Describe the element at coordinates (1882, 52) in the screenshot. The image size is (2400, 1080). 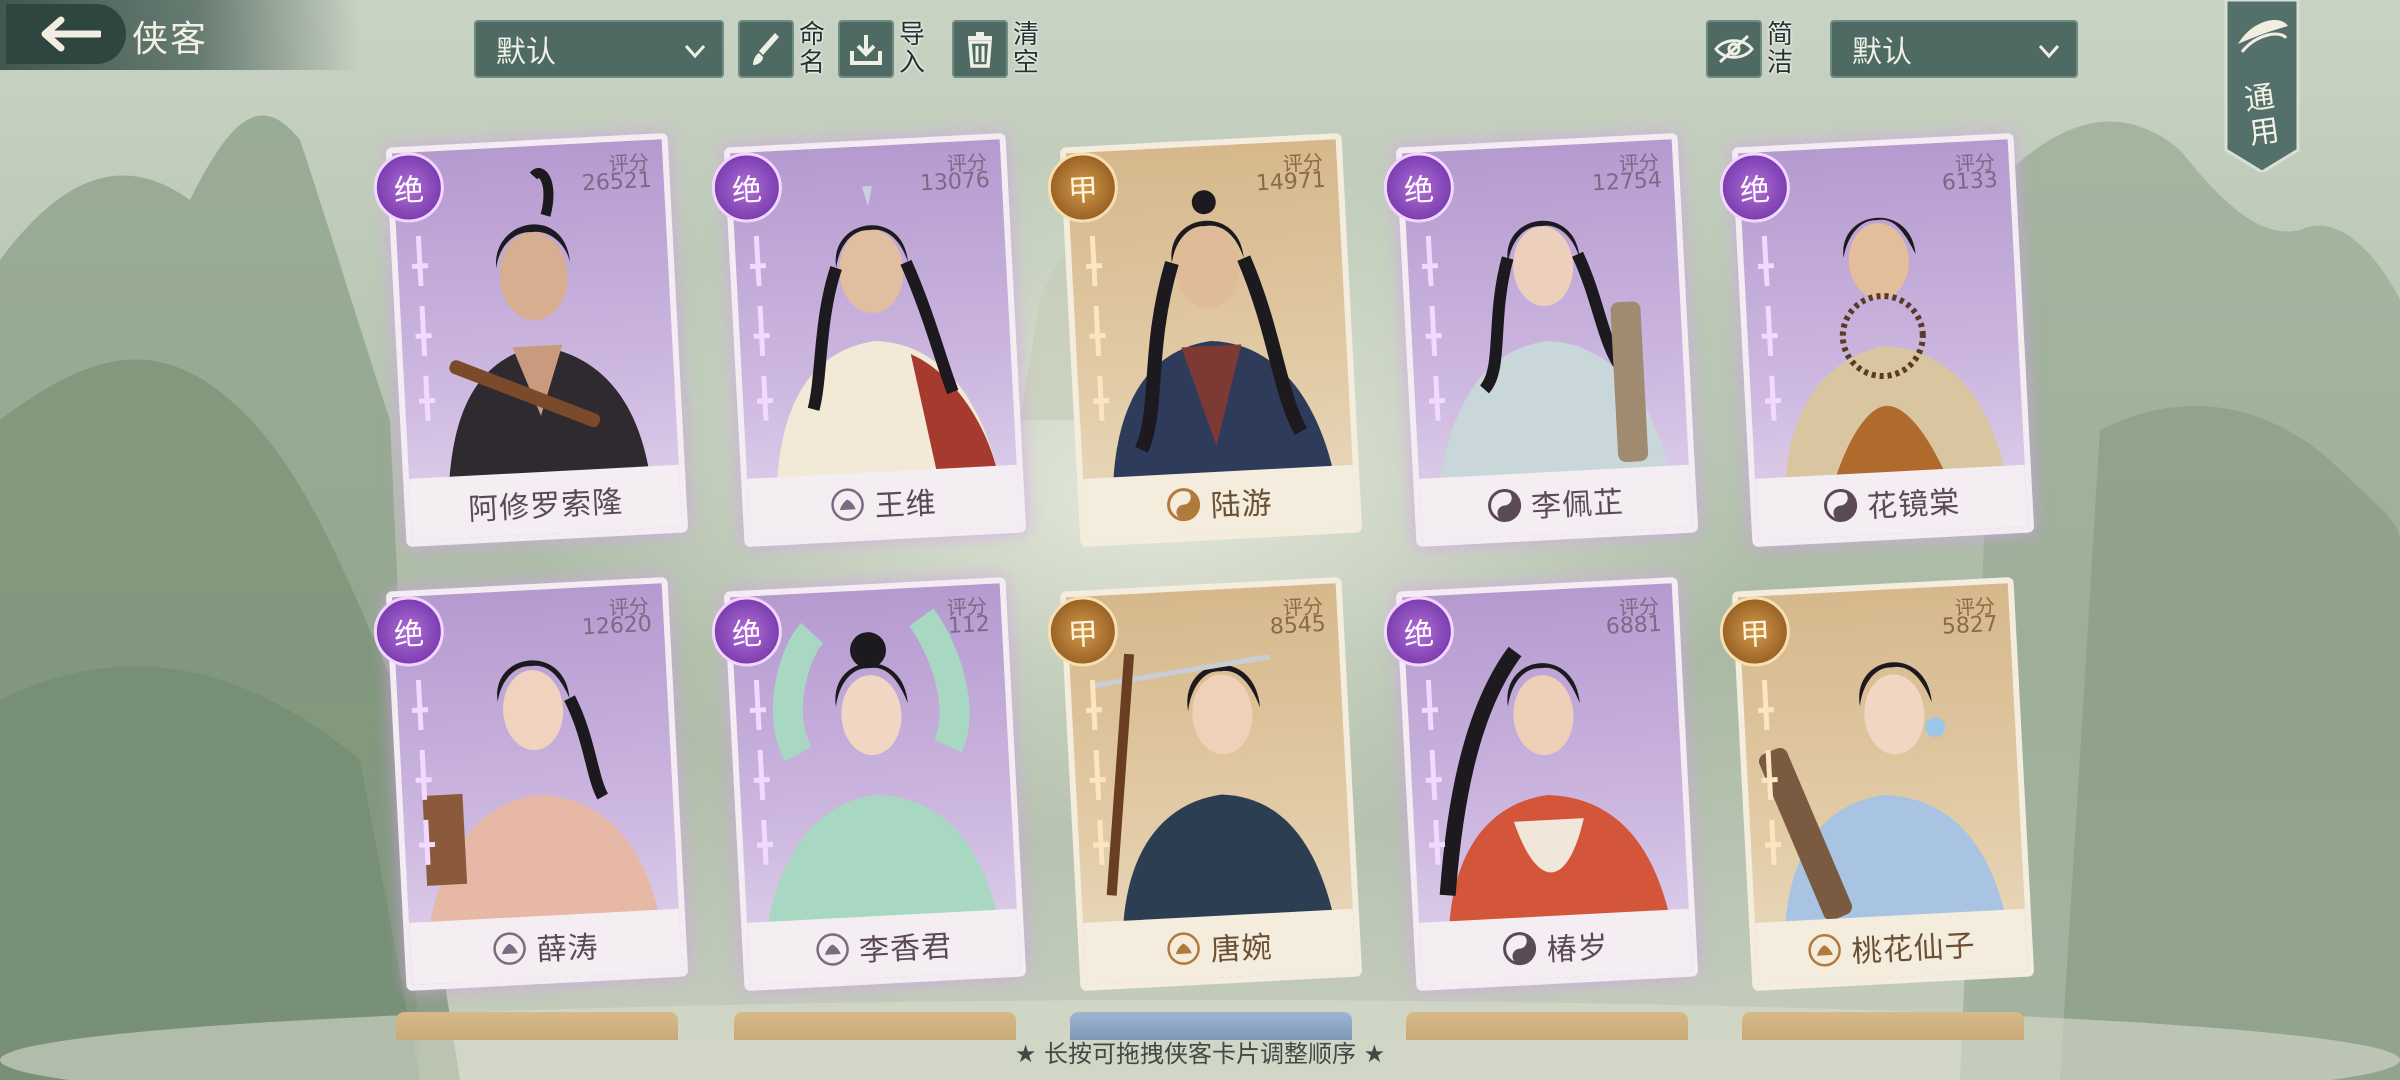
I see `filter-select-value: 默认` at that location.